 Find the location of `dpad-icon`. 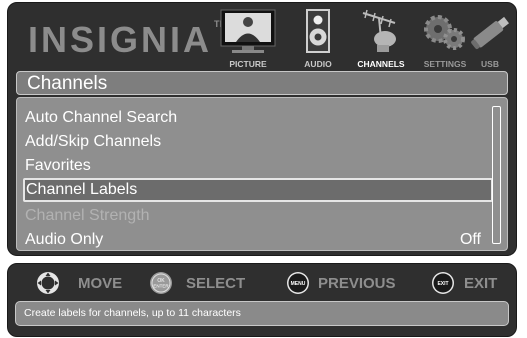

dpad-icon is located at coordinates (48, 283).